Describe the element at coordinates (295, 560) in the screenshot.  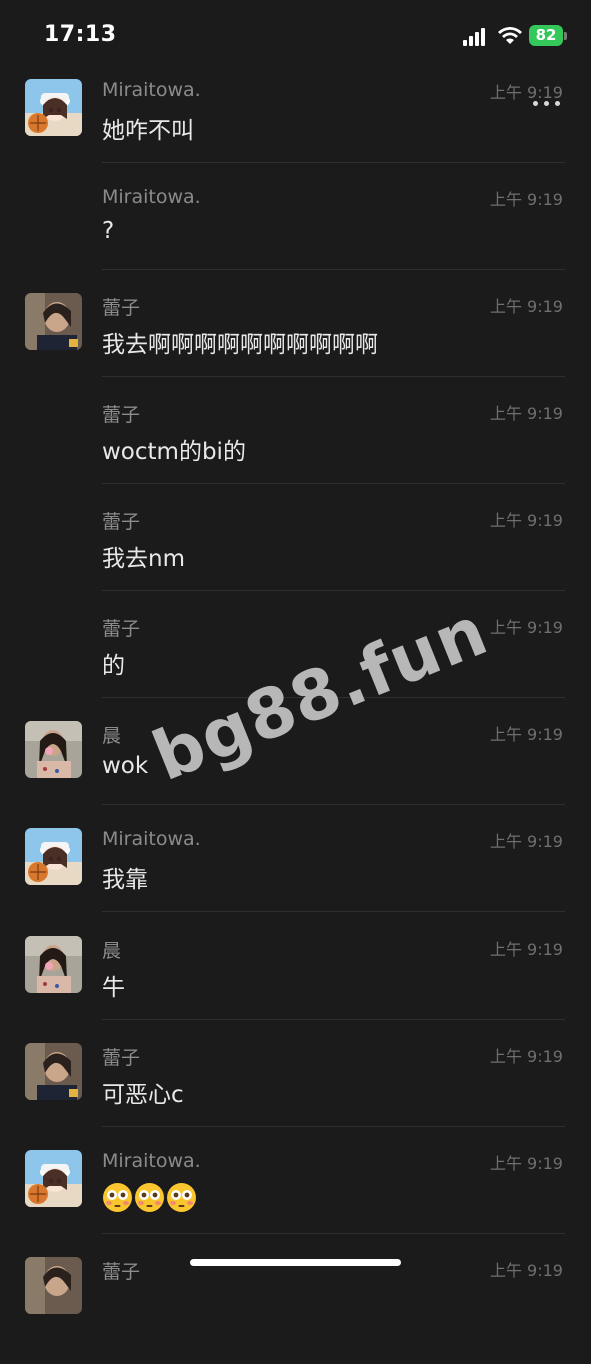
I see `message-item: 蕾子 上午 9:19 我去nm` at that location.